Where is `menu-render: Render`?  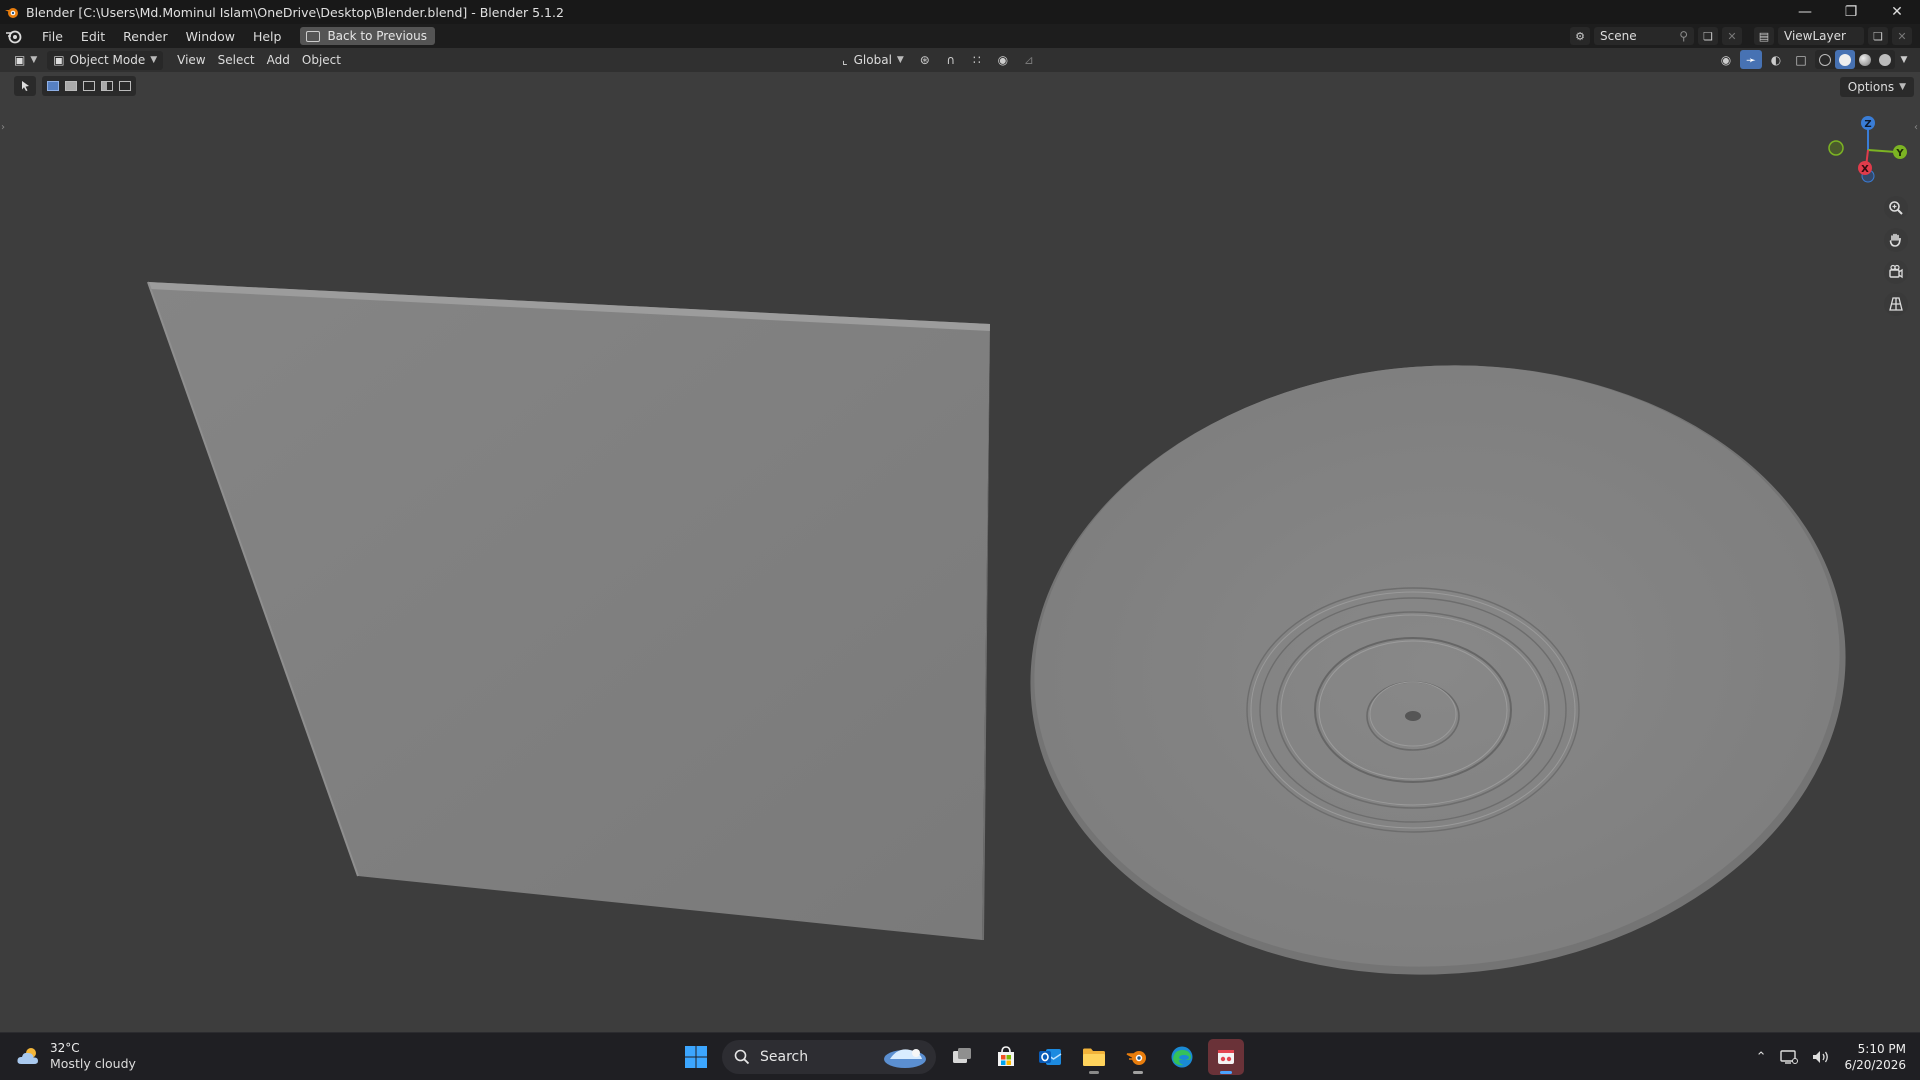 menu-render: Render is located at coordinates (145, 36).